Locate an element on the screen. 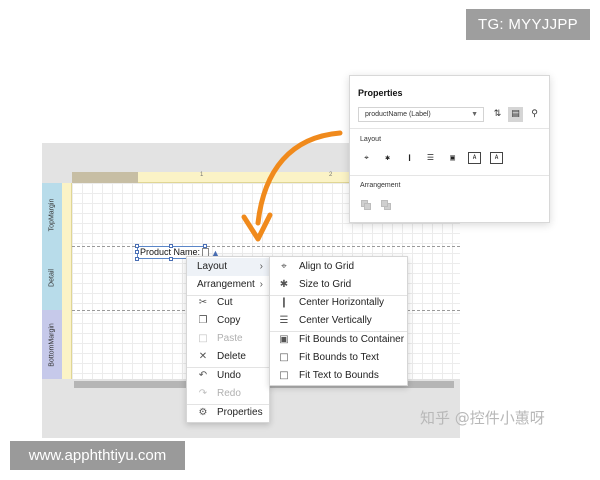 The width and height of the screenshot is (600, 480). bring-to-front-icon is located at coordinates (367, 205).